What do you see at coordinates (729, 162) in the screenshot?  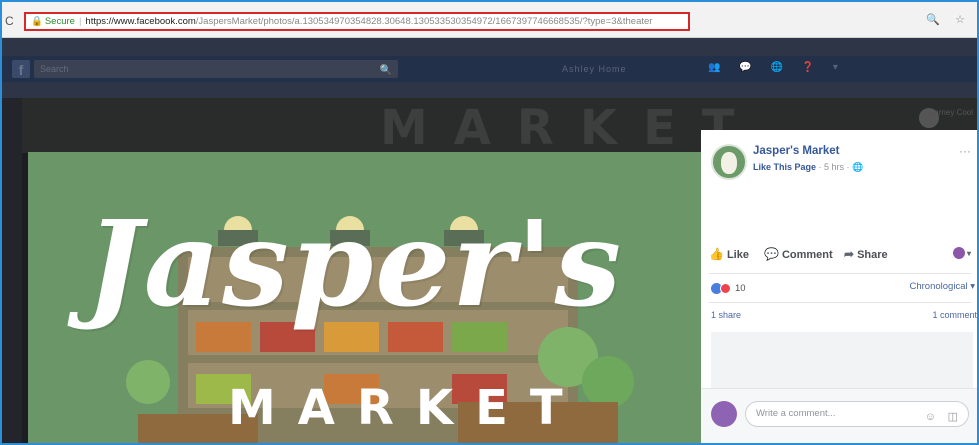 I see `page-avatar` at bounding box center [729, 162].